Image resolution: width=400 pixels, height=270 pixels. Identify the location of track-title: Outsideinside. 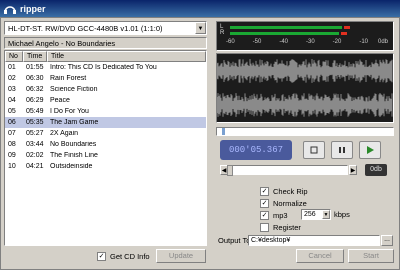
(71, 166).